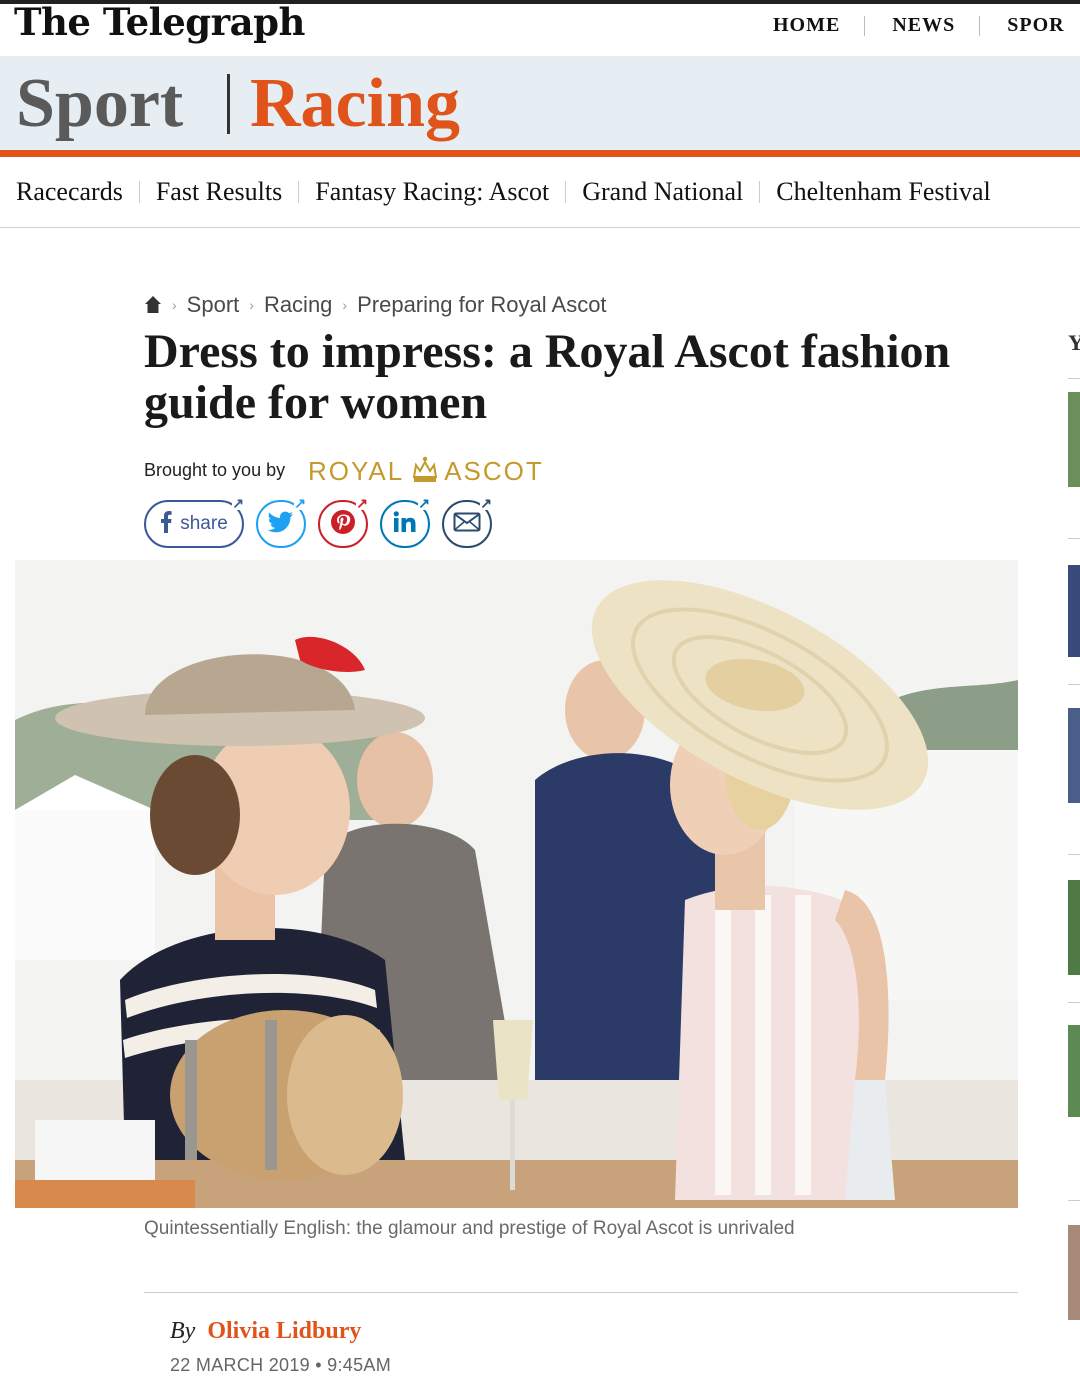 The width and height of the screenshot is (1080, 1385). Describe the element at coordinates (215, 470) in the screenshot. I see `sponsor-label: Brought to you by` at that location.